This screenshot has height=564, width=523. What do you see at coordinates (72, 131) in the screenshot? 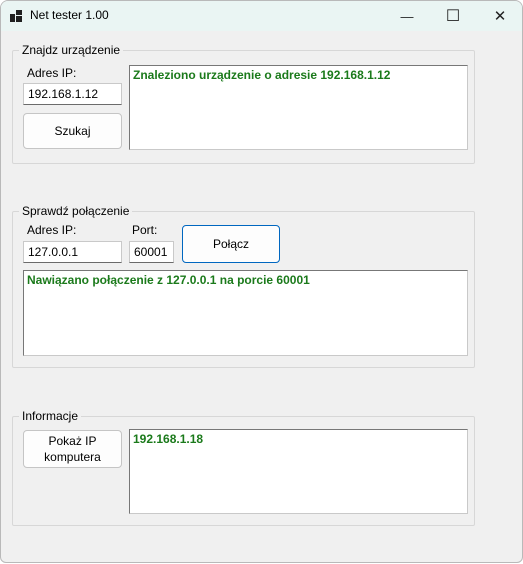
I see `search-button: Szukaj` at bounding box center [72, 131].